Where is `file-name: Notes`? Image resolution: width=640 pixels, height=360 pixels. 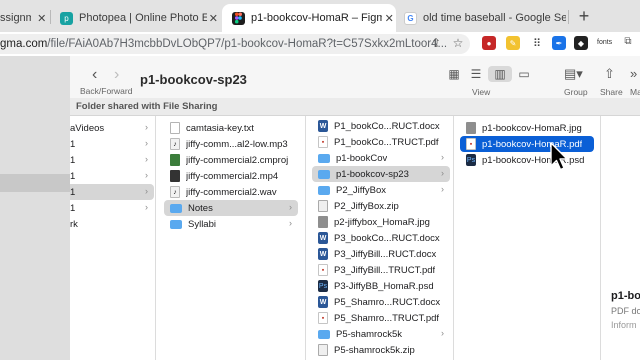 file-name: Notes is located at coordinates (200, 208).